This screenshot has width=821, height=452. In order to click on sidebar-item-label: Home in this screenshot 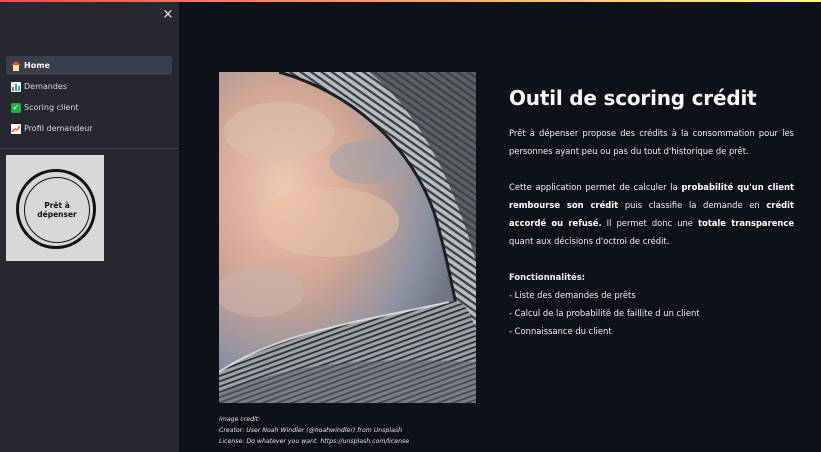, I will do `click(37, 65)`.